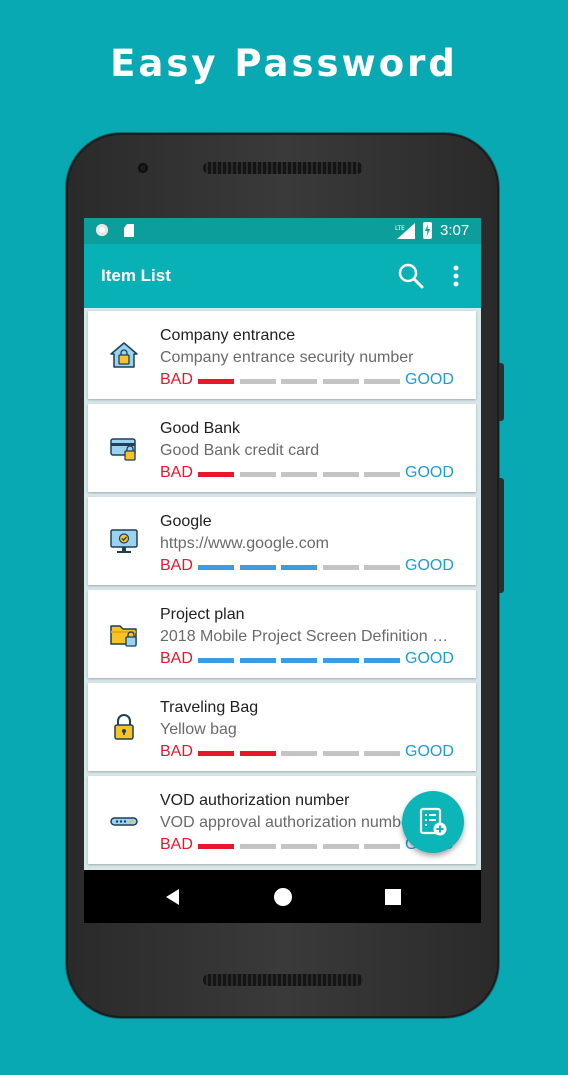 Image resolution: width=568 pixels, height=1075 pixels. Describe the element at coordinates (124, 727) in the screenshot. I see `padlock-icon` at that location.